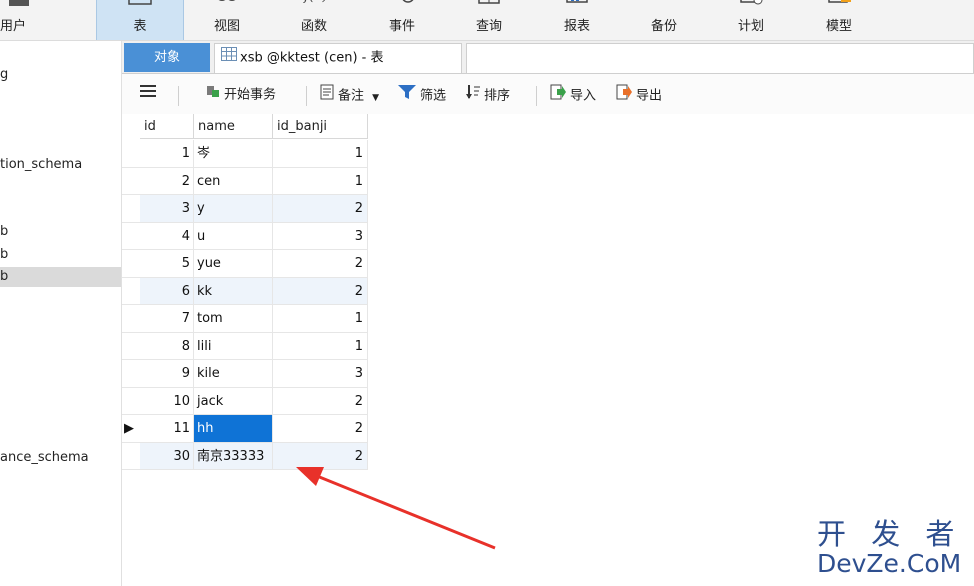 The image size is (974, 586). What do you see at coordinates (396, 508) in the screenshot?
I see `annotation-arrow` at bounding box center [396, 508].